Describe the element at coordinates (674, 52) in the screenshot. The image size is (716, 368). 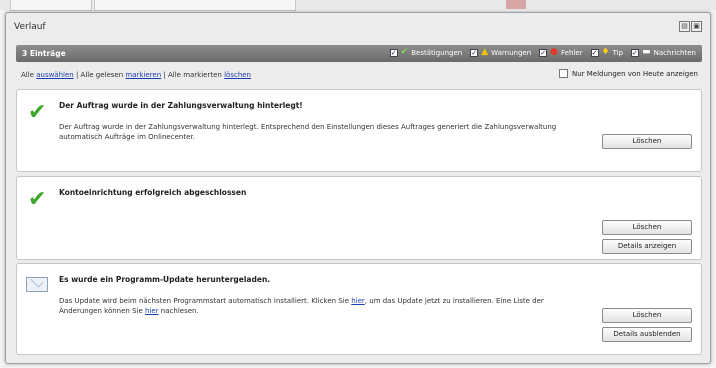
I see `filter-messages-label: Nachrichten` at that location.